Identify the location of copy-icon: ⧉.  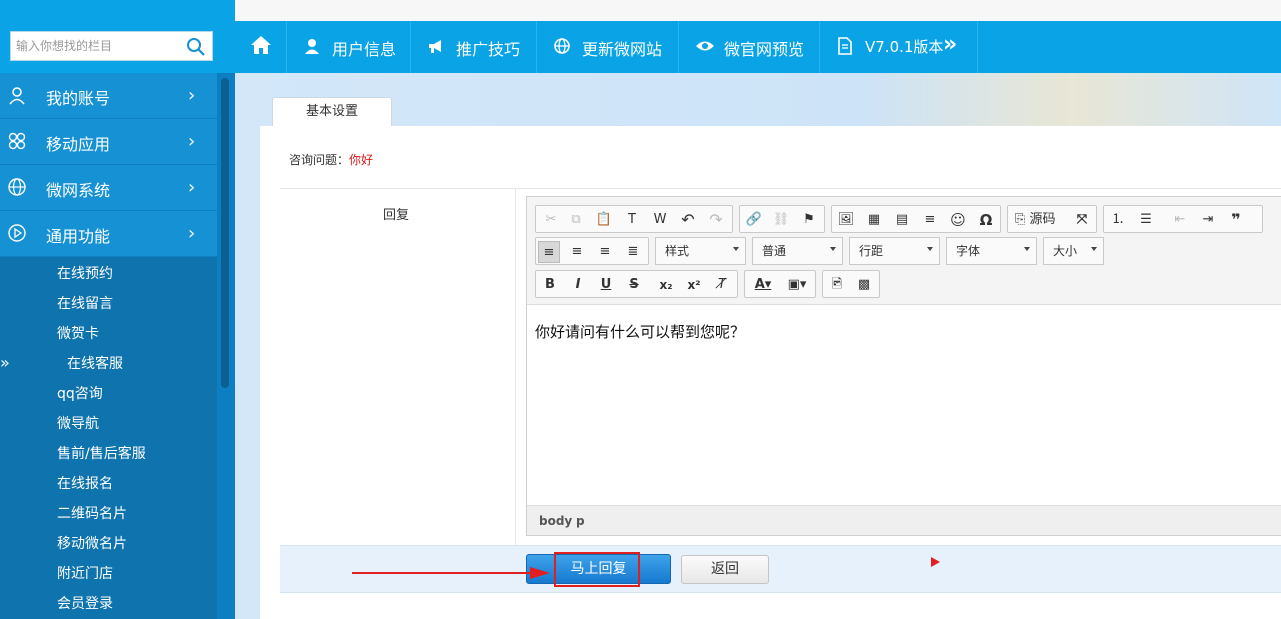
(576, 220).